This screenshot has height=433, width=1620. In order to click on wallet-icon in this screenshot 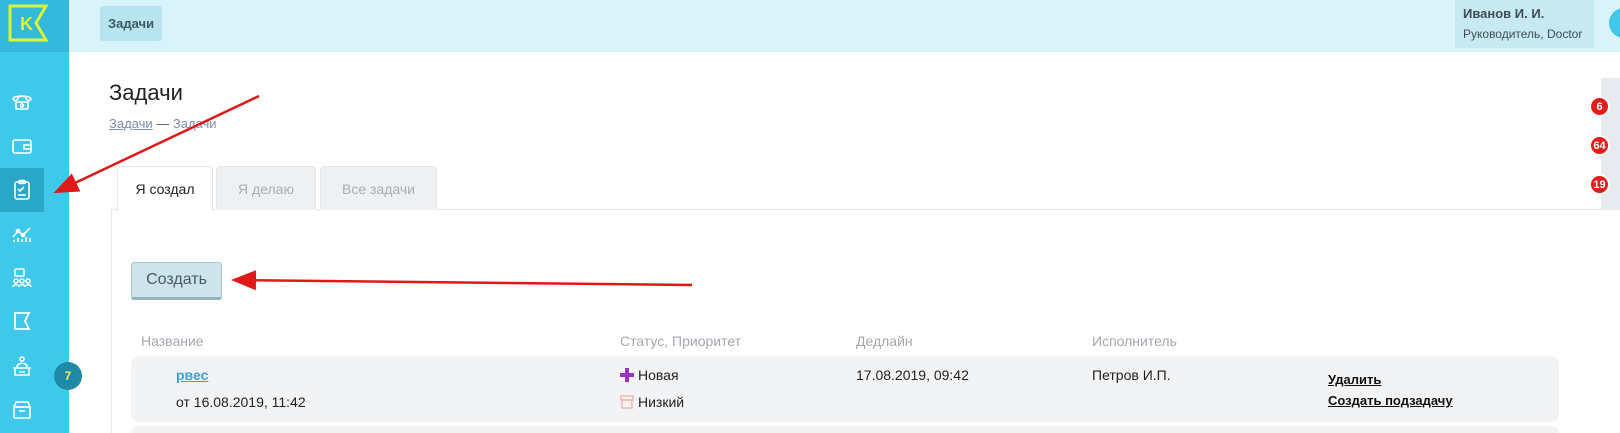, I will do `click(22, 146)`.